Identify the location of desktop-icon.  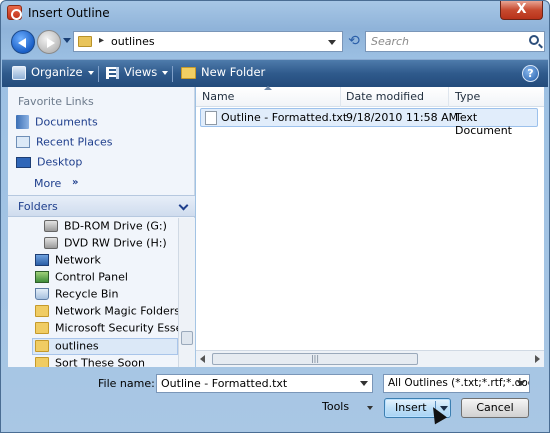
(23, 162).